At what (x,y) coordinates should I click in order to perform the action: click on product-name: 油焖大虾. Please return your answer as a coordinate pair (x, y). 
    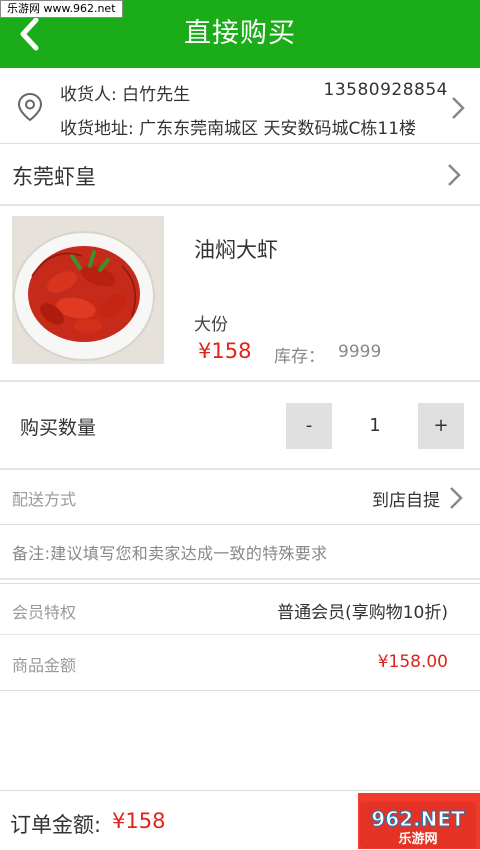
    Looking at the image, I should click on (236, 250).